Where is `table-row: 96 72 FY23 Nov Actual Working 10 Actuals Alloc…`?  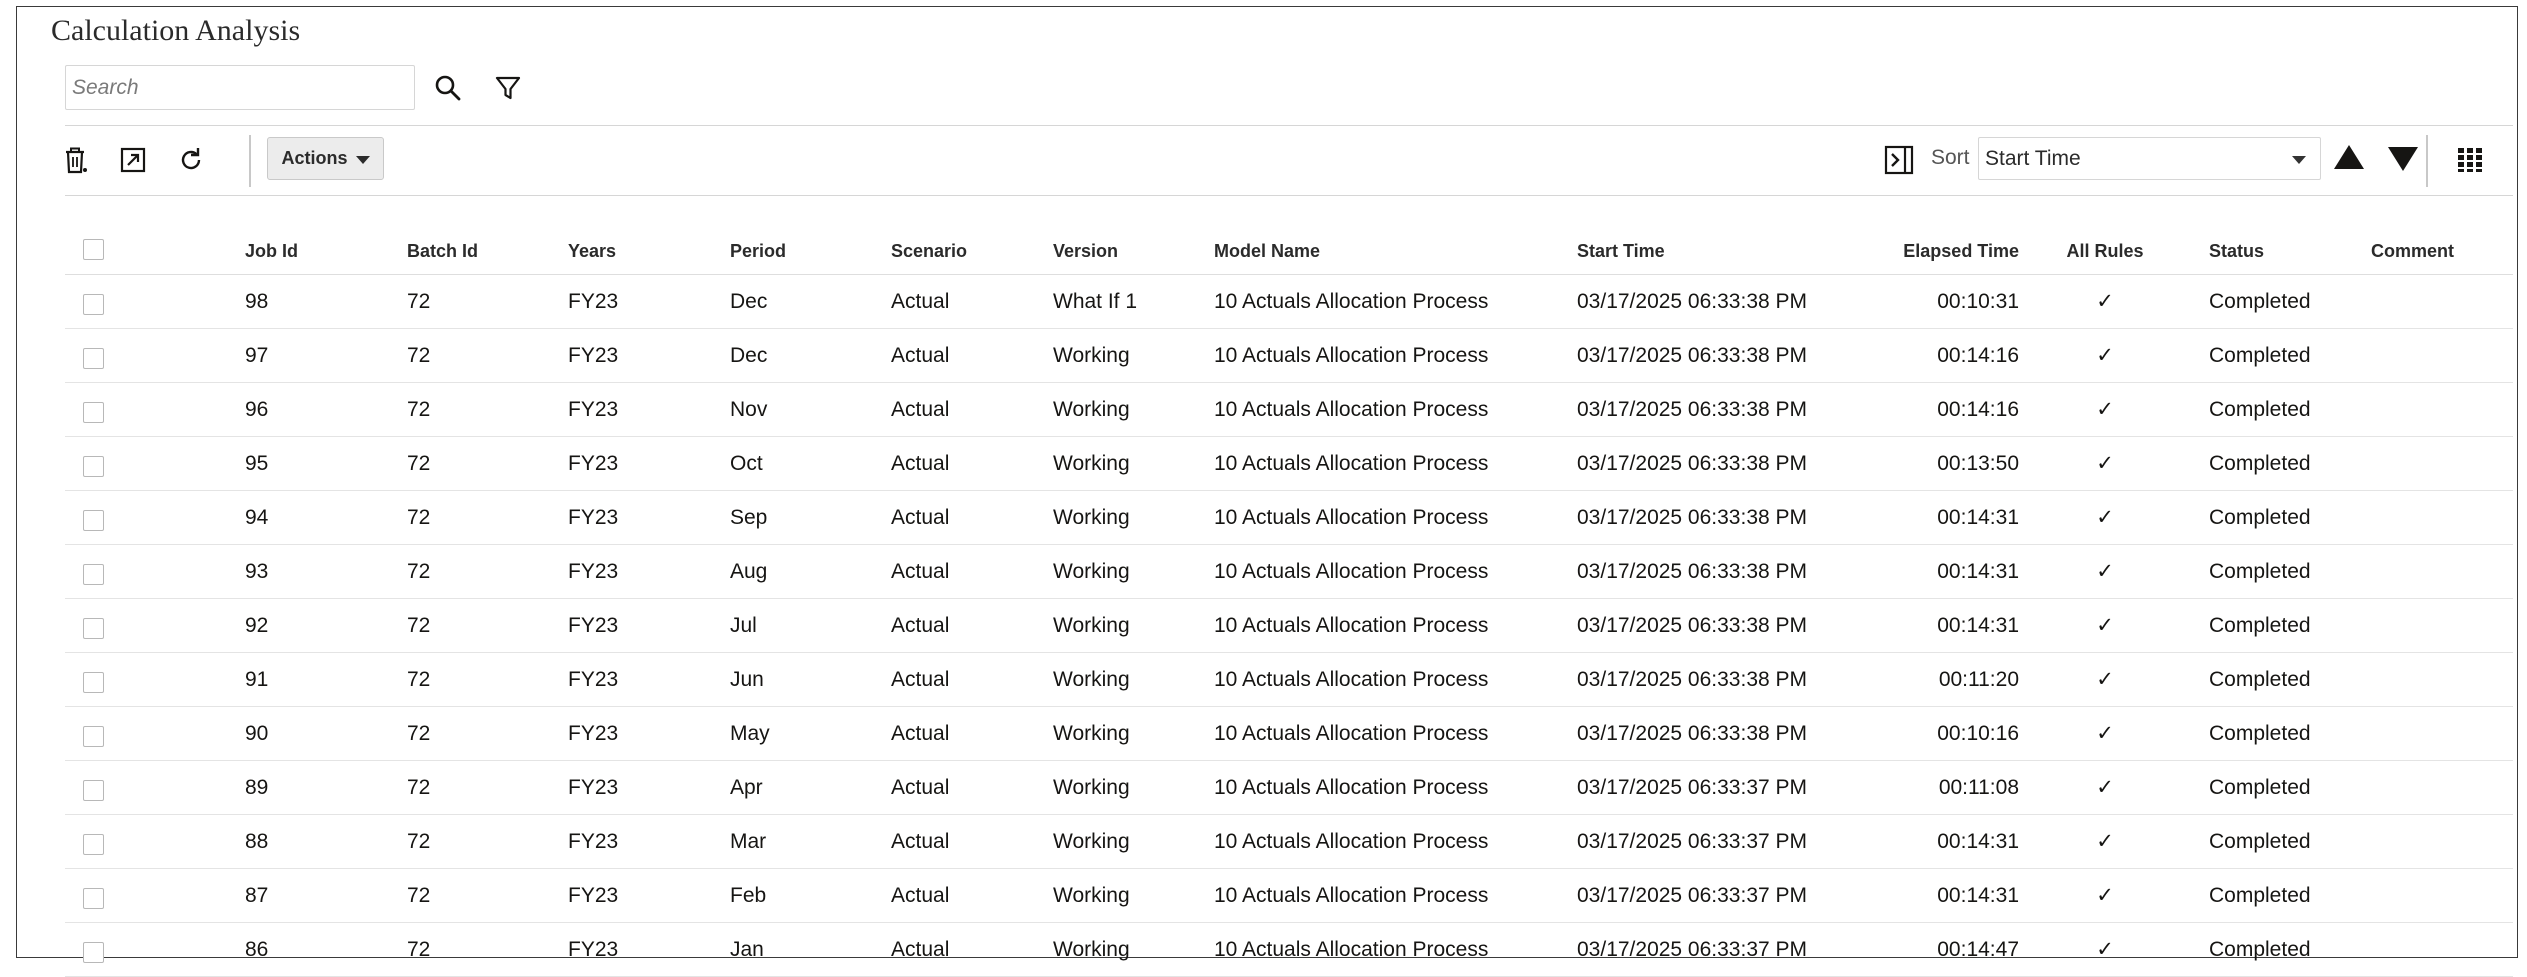 table-row: 96 72 FY23 Nov Actual Working 10 Actuals Alloc… is located at coordinates (1289, 410).